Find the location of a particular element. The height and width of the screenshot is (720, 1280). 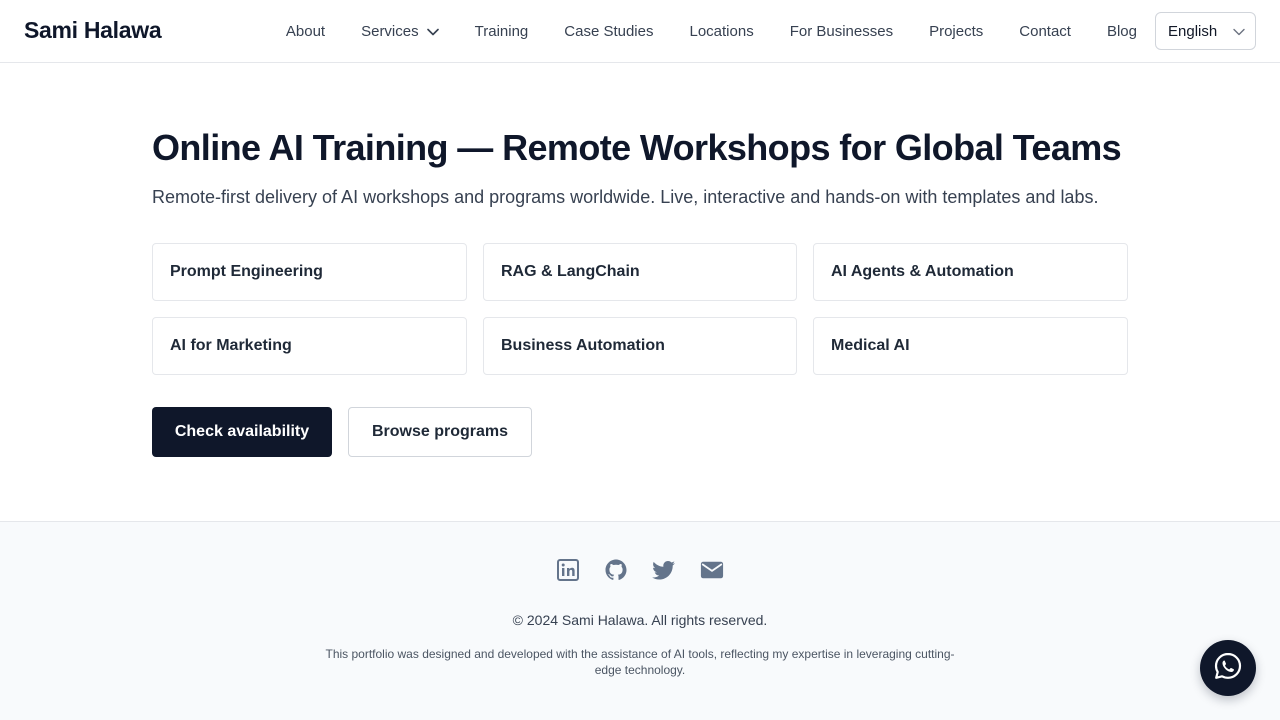

github-icon is located at coordinates (616, 570).